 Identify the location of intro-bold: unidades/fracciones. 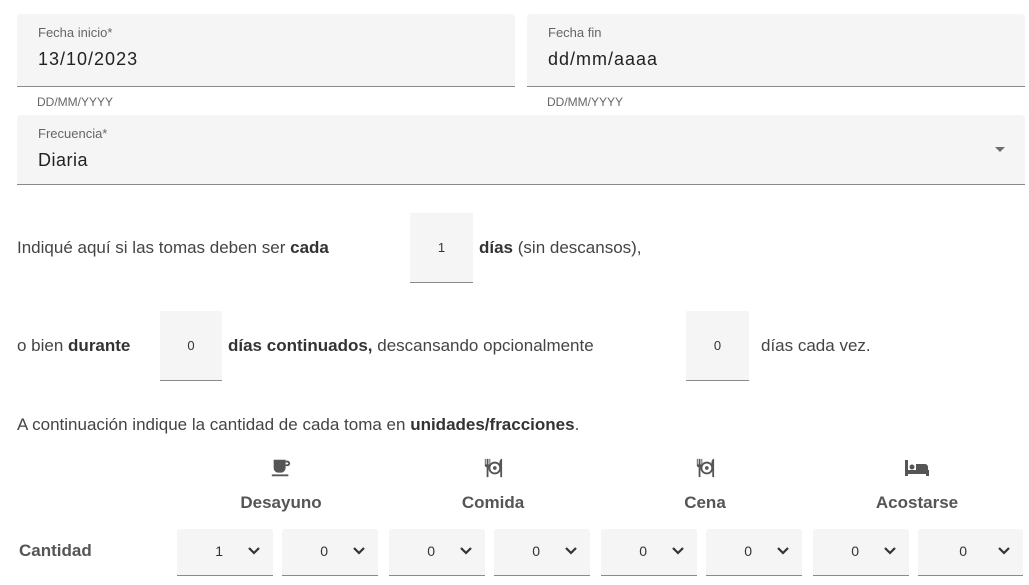
(492, 424).